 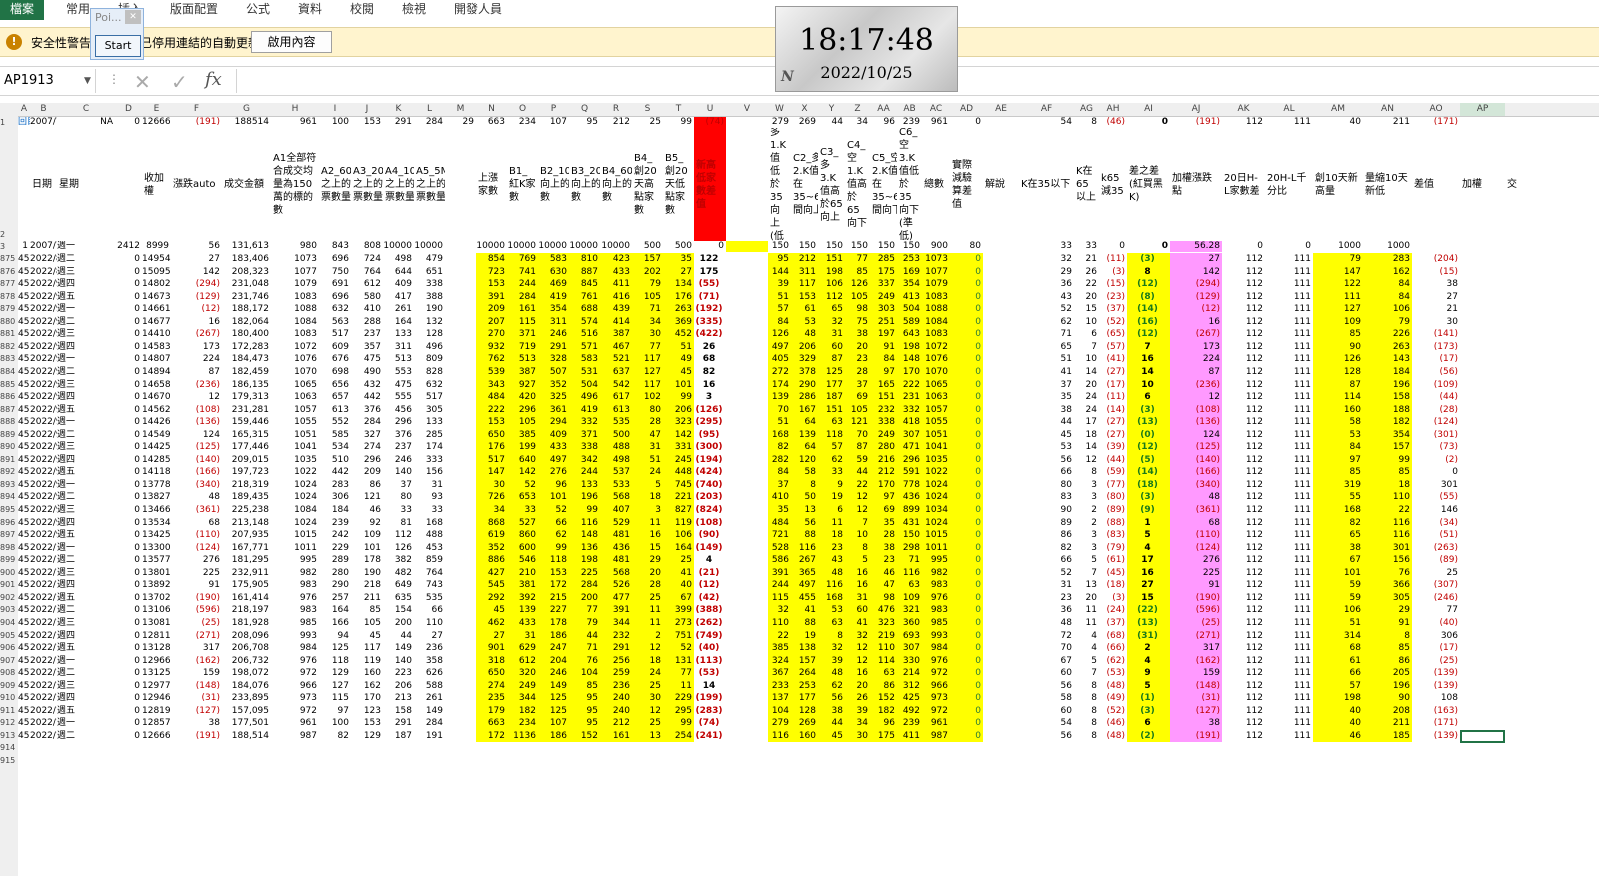 I want to click on data-cell-z: 41, so click(x=857, y=623).